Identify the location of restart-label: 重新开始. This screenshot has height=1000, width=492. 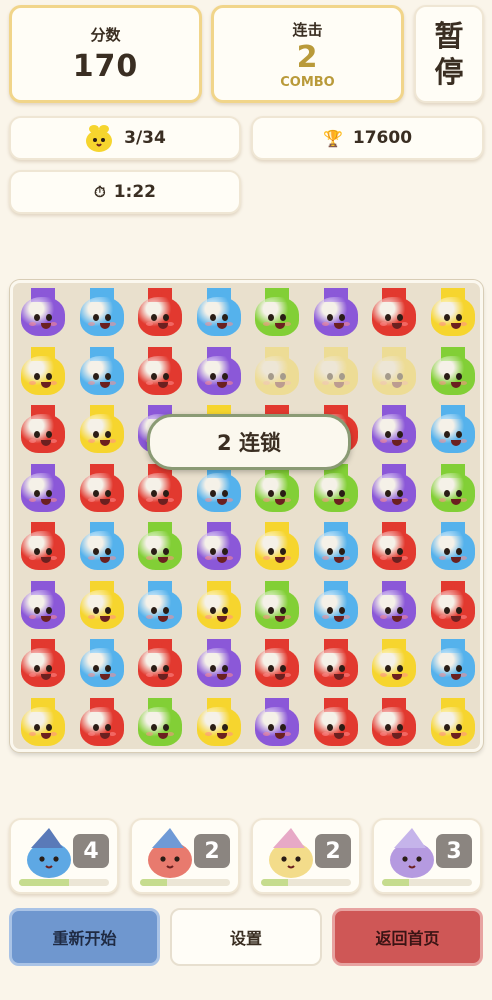
(84, 938).